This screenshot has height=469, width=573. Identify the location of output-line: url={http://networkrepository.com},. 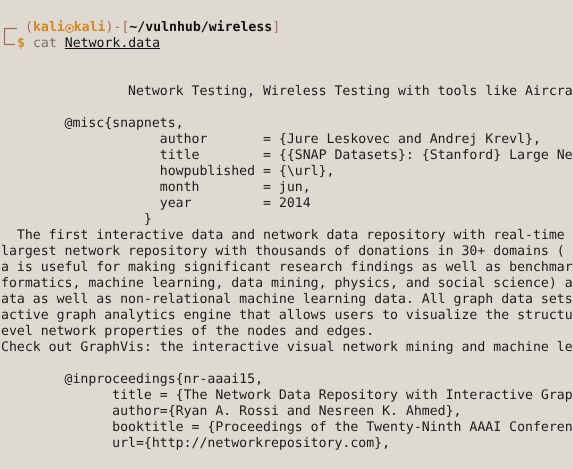
(250, 444).